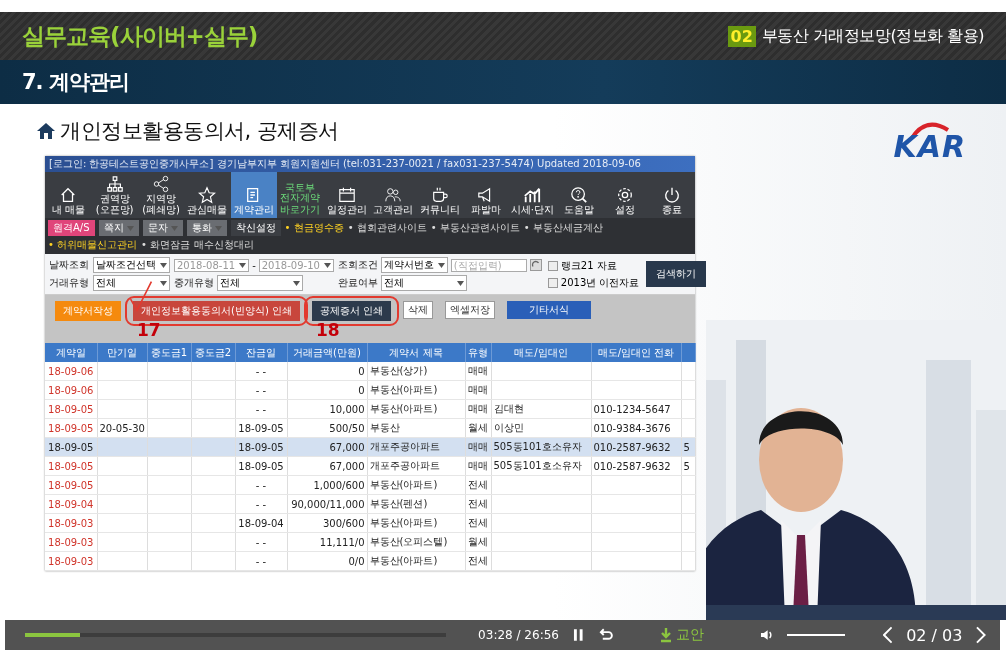 The height and width of the screenshot is (659, 1006). What do you see at coordinates (549, 310) in the screenshot?
I see `action-button: 기타서식` at bounding box center [549, 310].